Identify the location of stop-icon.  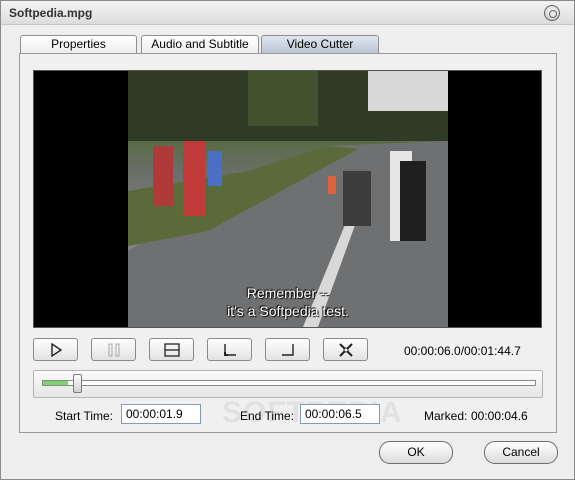
(172, 350).